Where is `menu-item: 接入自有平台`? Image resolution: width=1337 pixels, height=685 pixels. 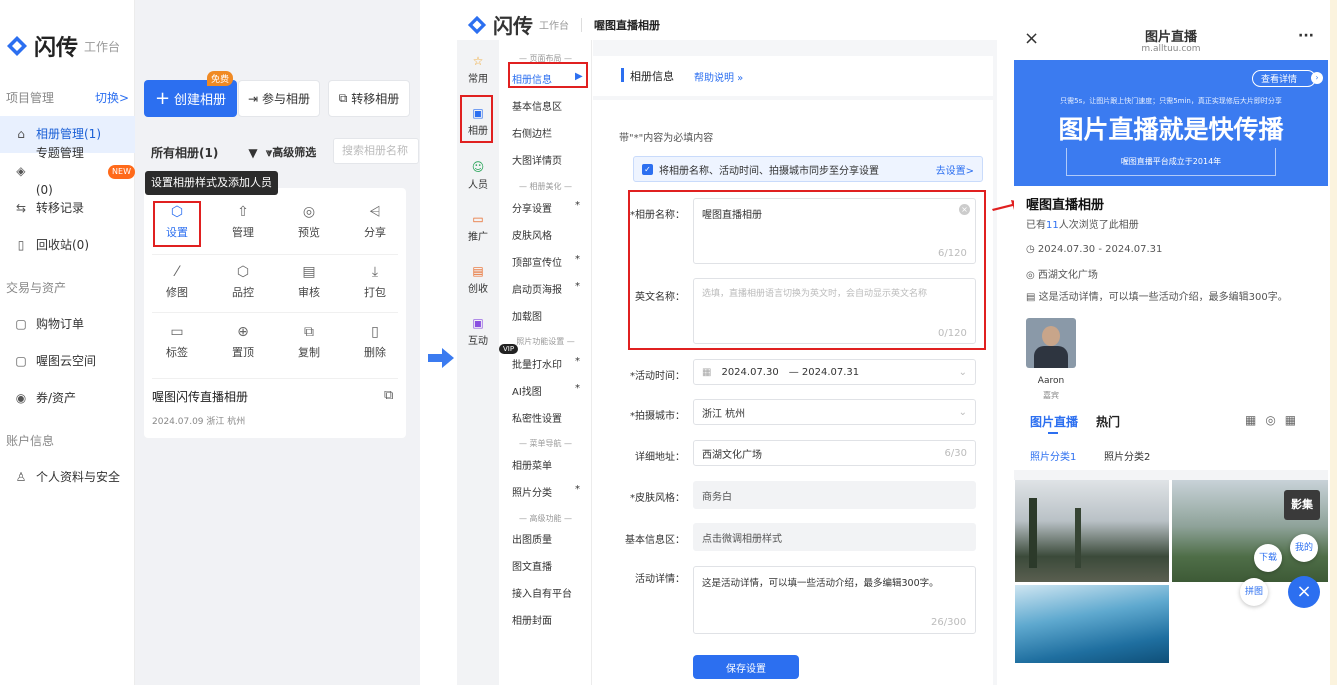
menu-item: 接入自有平台 is located at coordinates (542, 592).